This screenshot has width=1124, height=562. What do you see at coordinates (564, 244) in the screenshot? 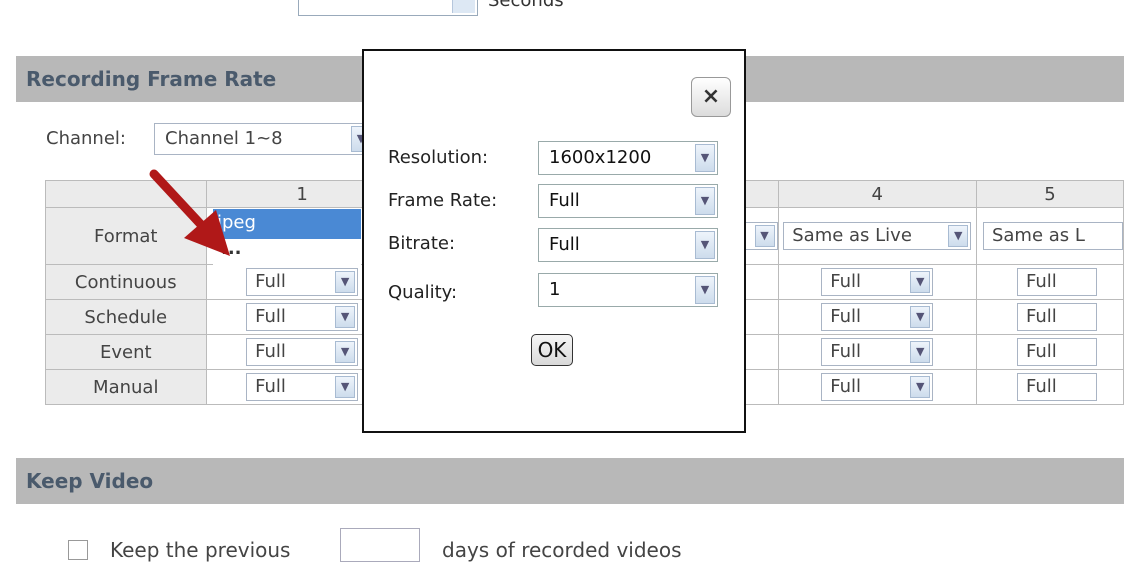
I see `bitrate-value: Full` at bounding box center [564, 244].